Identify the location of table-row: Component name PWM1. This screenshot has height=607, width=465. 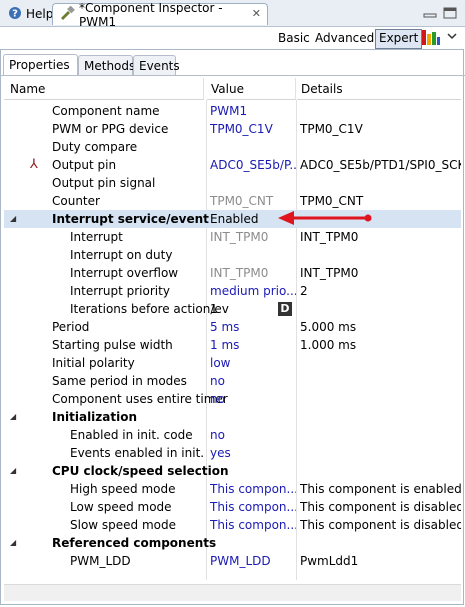
(232, 111).